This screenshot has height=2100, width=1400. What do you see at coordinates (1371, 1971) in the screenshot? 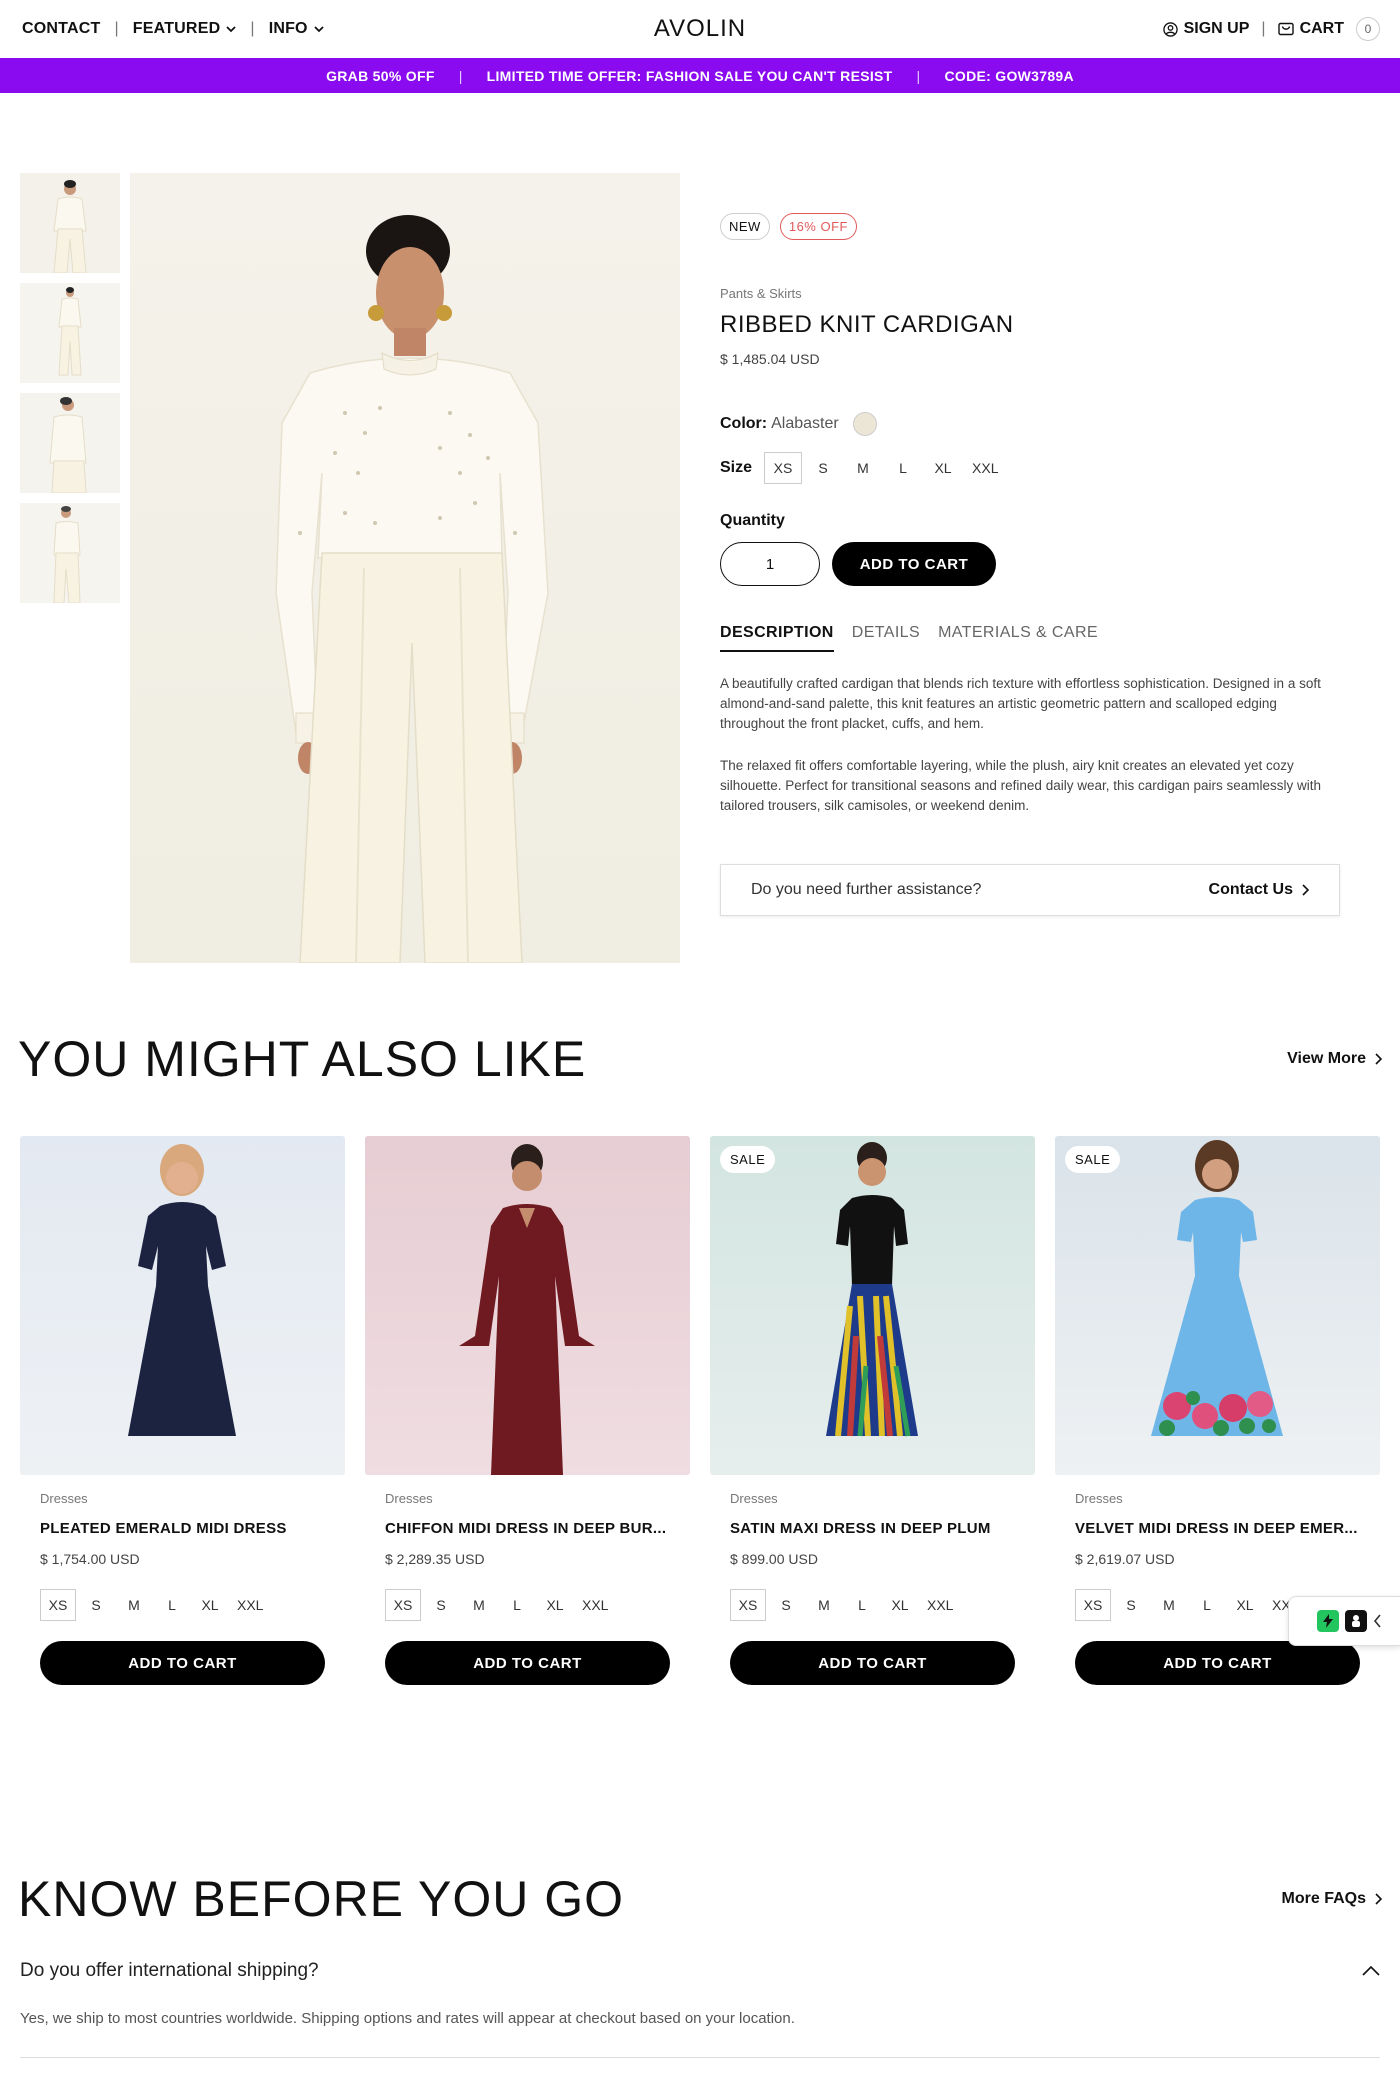
I see `chevron-up-icon` at bounding box center [1371, 1971].